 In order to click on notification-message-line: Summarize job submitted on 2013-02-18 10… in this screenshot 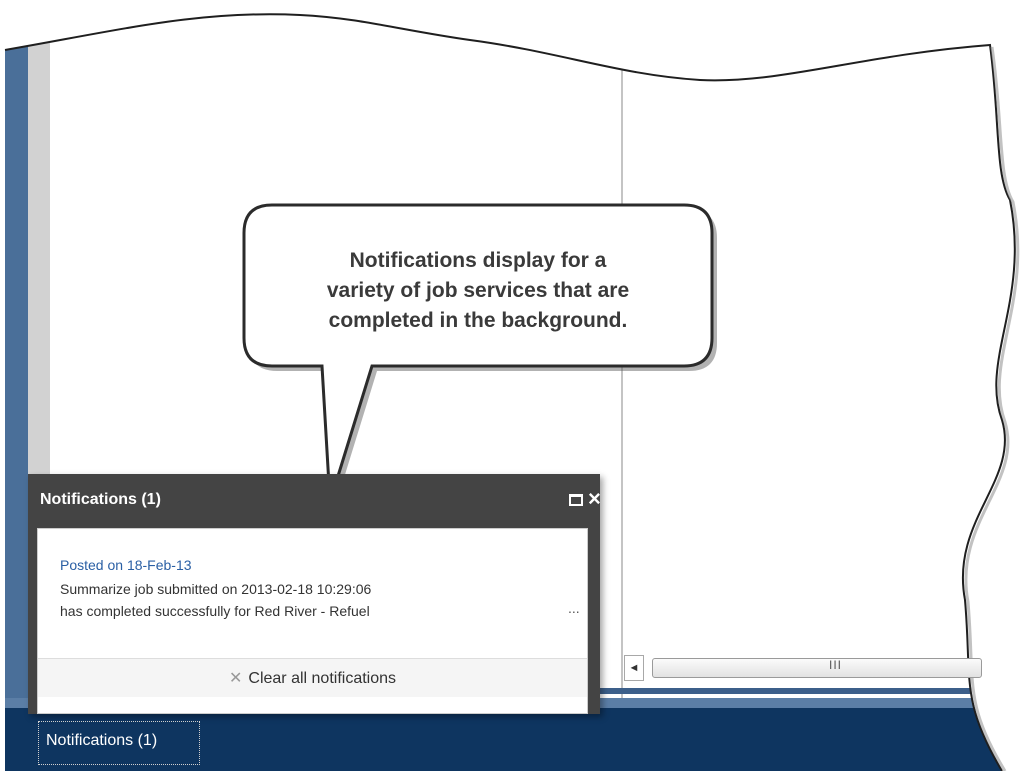, I will do `click(216, 589)`.